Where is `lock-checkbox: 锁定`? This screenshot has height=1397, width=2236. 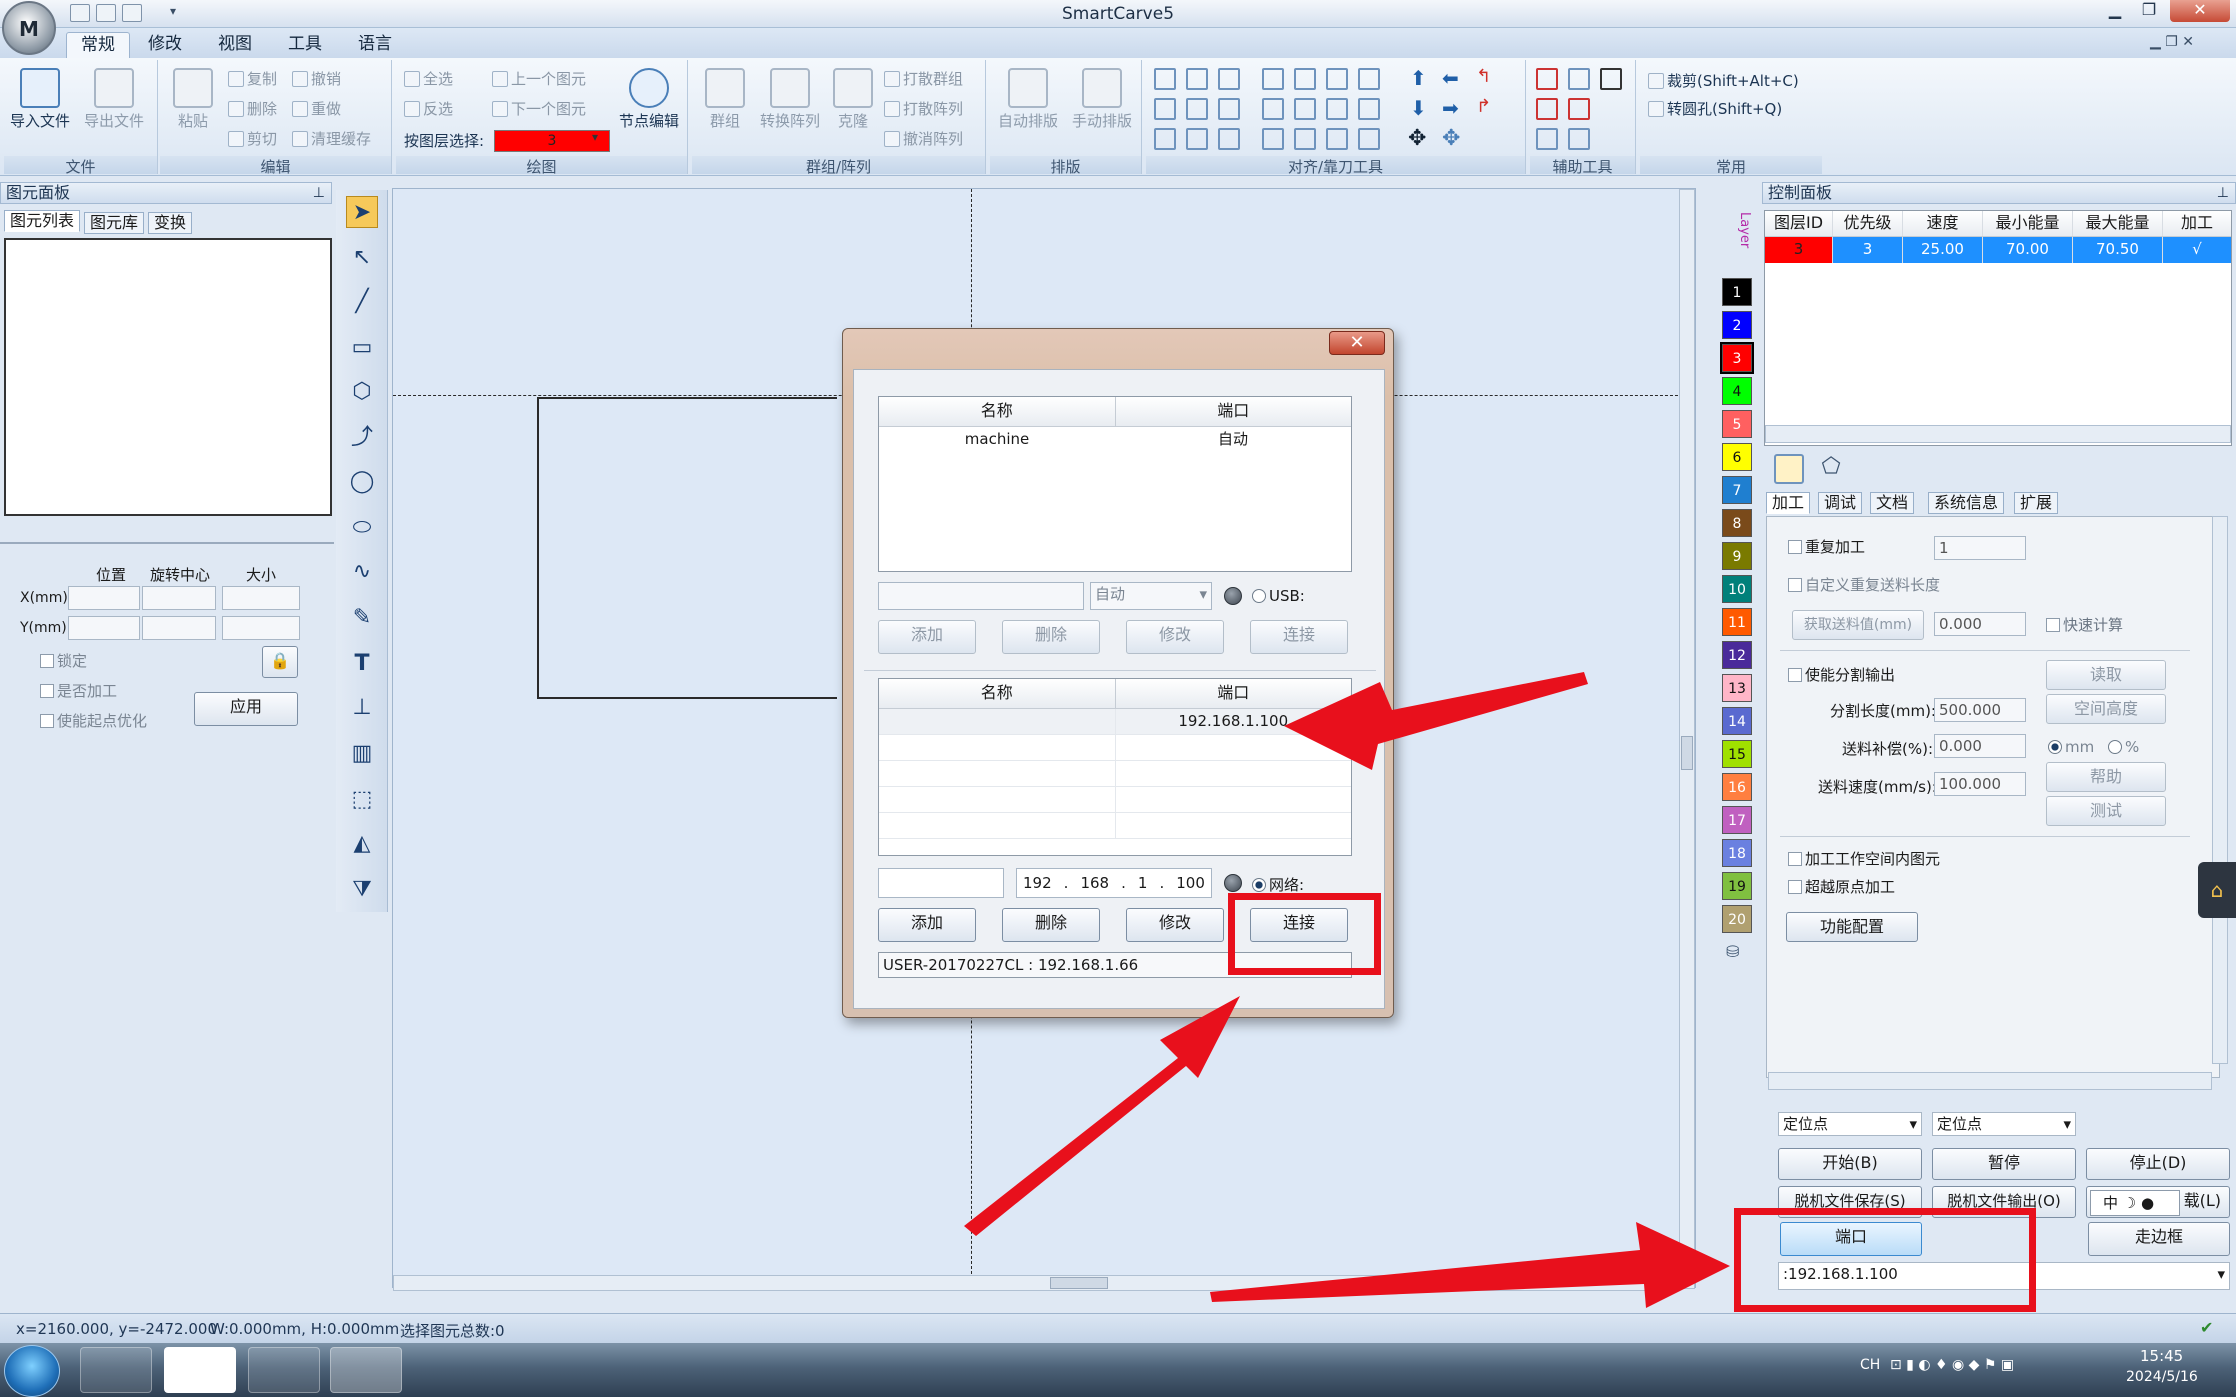
lock-checkbox: 锁定 is located at coordinates (63, 660).